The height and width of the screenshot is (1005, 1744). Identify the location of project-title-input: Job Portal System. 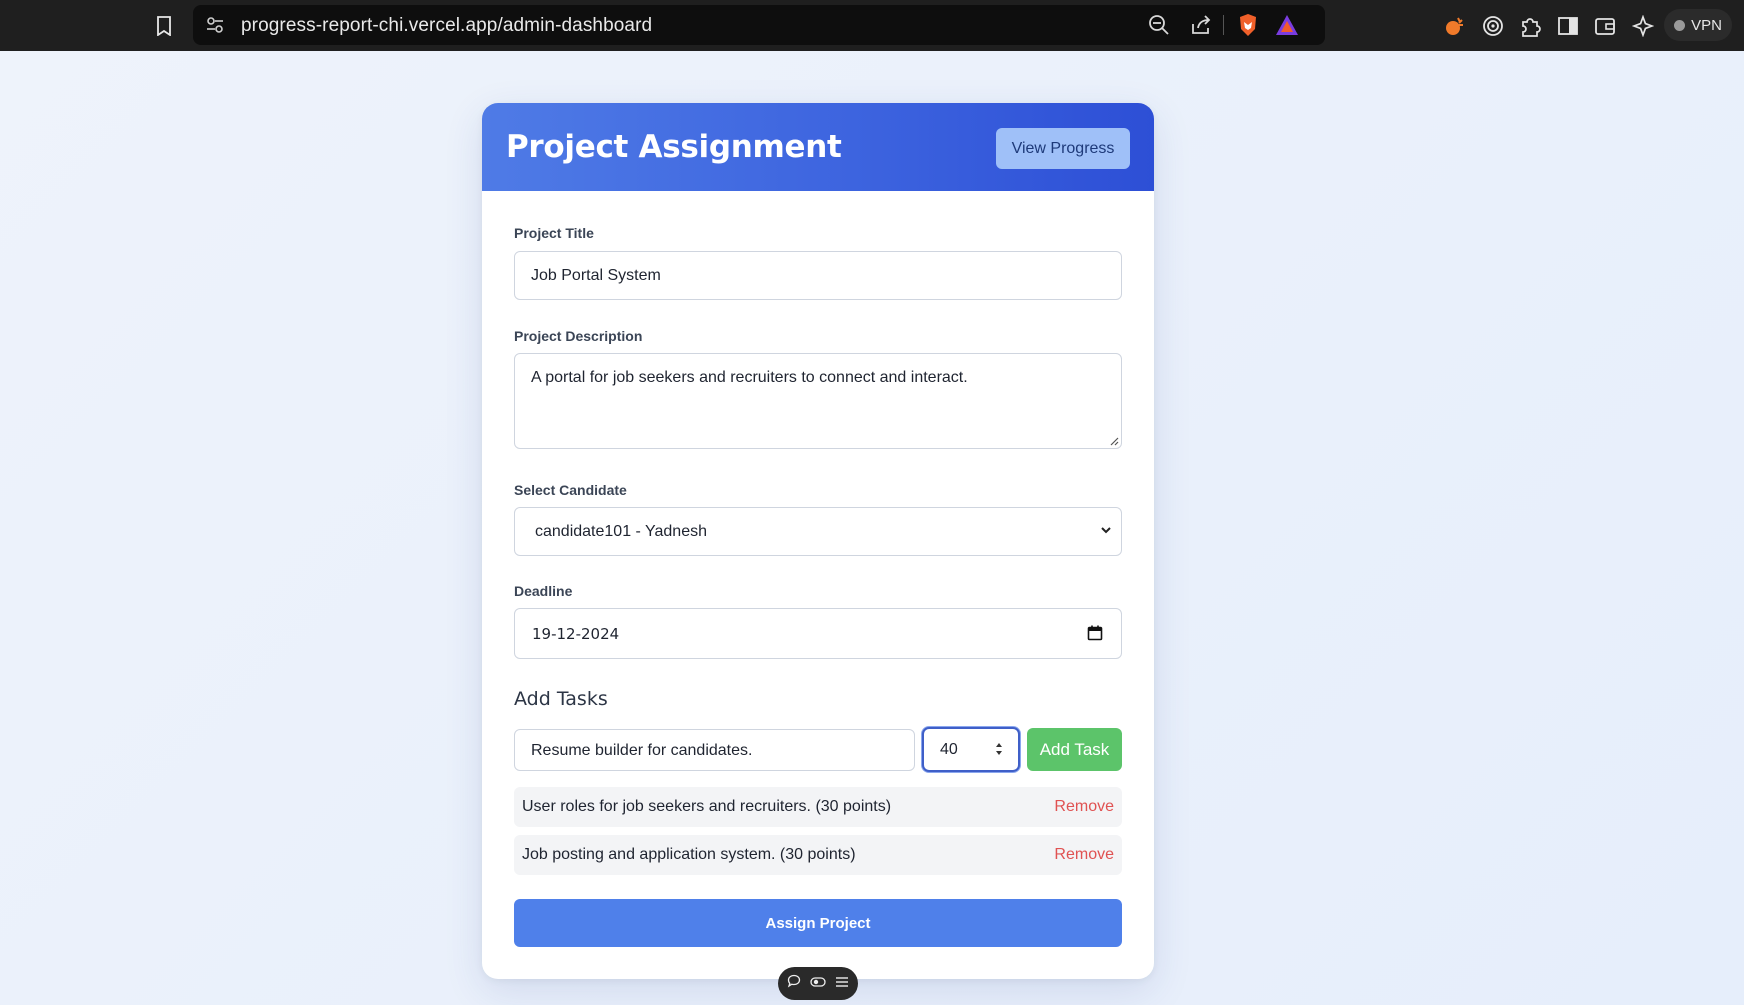
(818, 275).